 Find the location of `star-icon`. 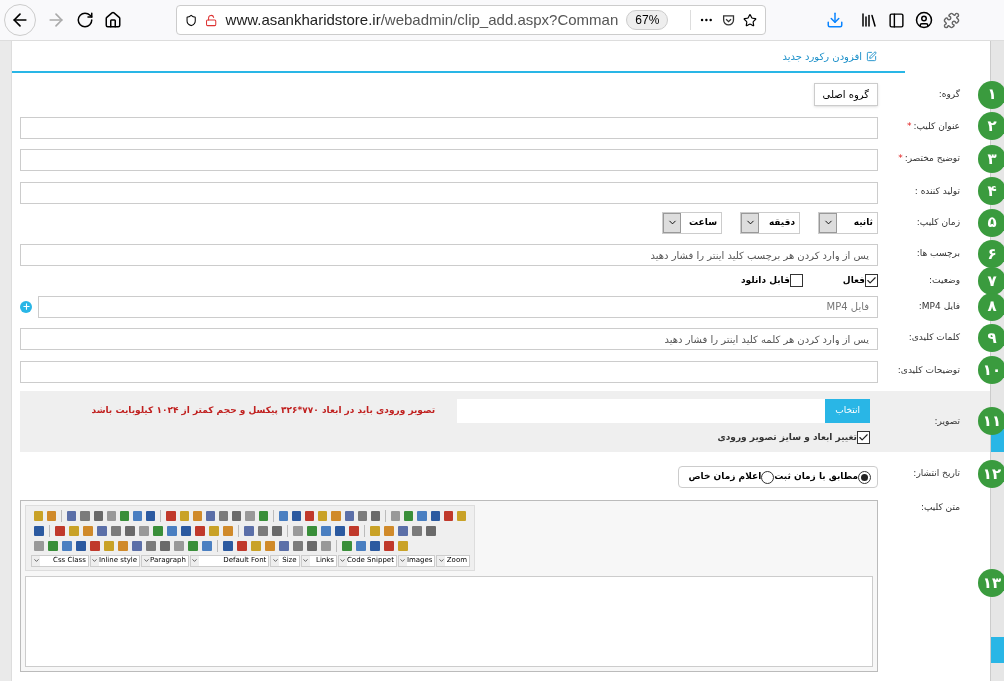

star-icon is located at coordinates (750, 20).